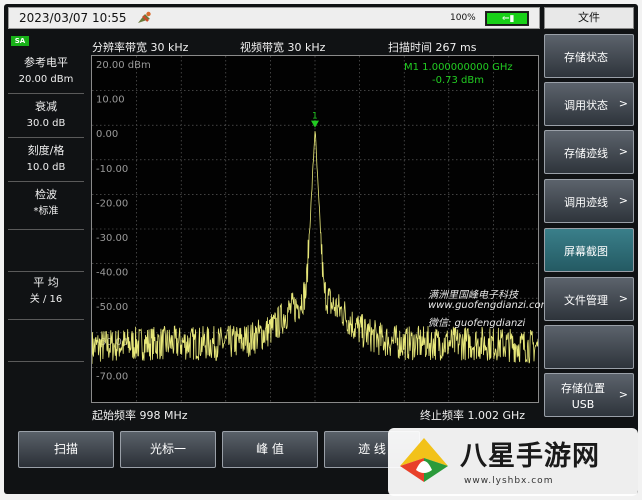  Describe the element at coordinates (283, 47) in the screenshot. I see `vbw-readout: 视频带宽 30 kHz` at that location.